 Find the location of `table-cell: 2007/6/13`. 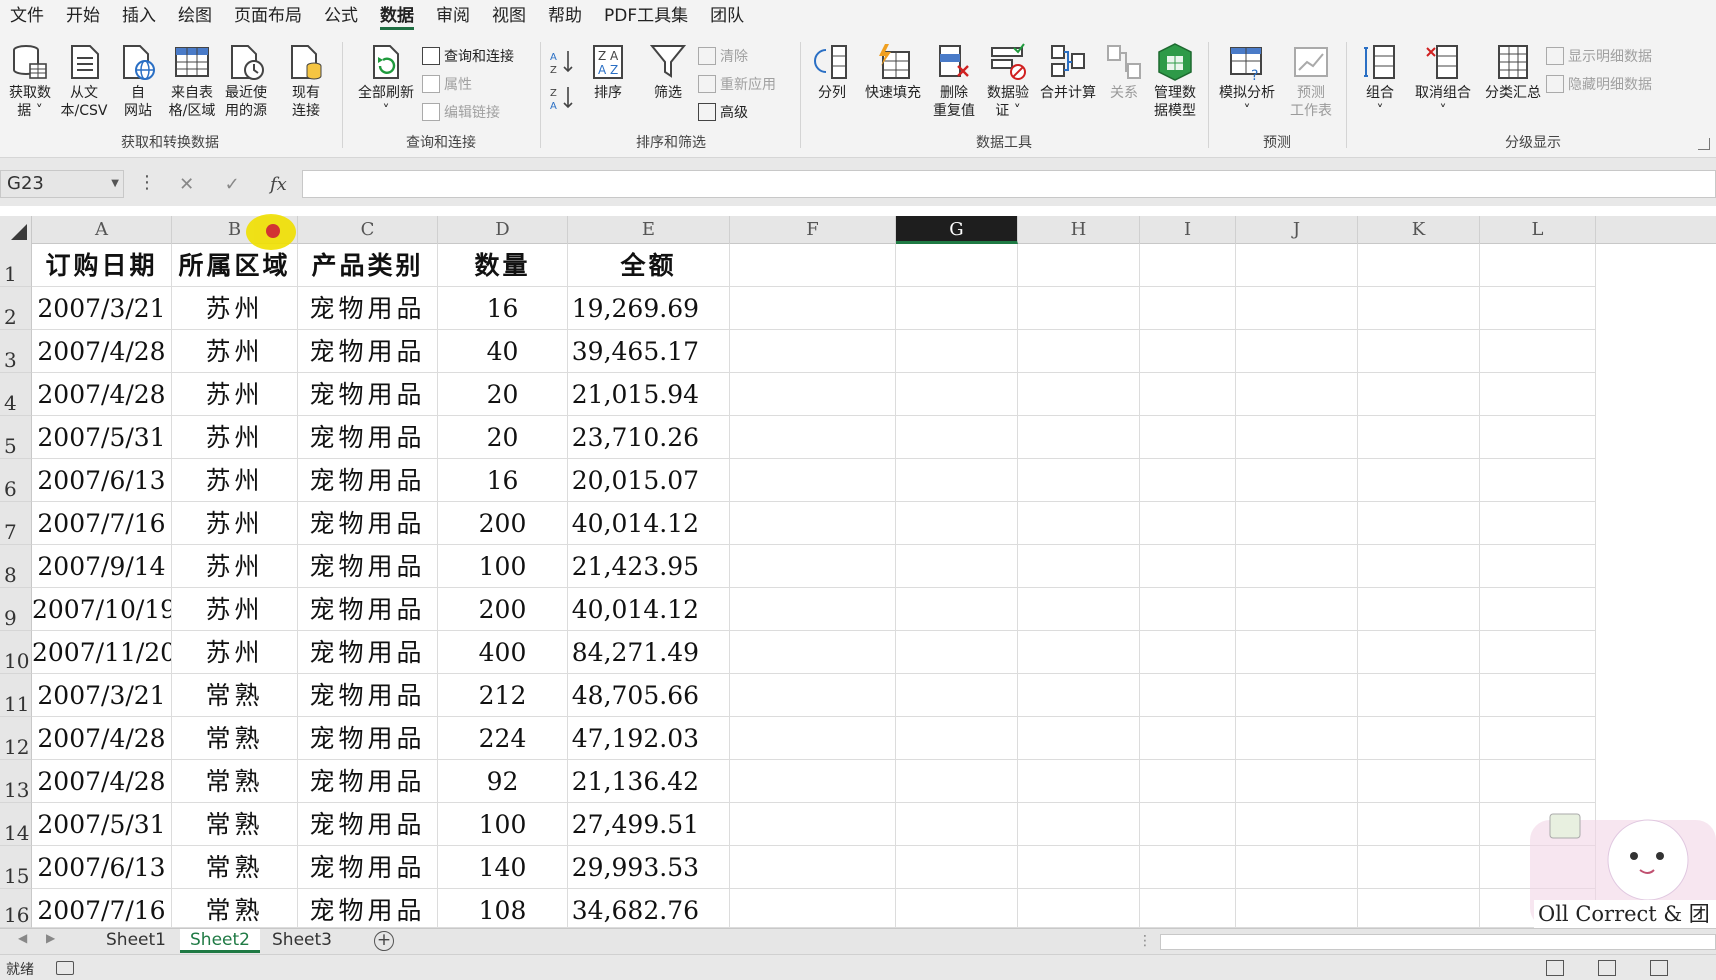

table-cell: 2007/6/13 is located at coordinates (102, 480).